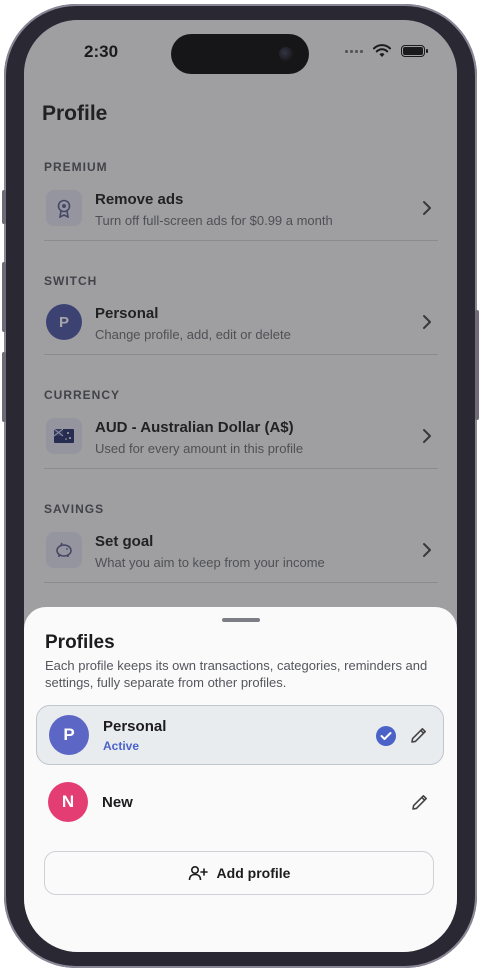  I want to click on volume-up-button, so click(4, 297).